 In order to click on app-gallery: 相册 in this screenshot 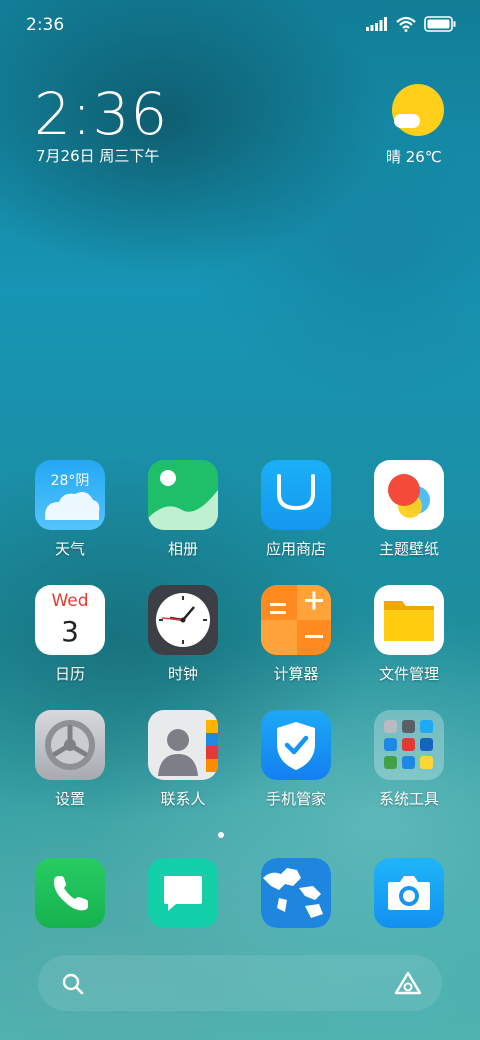, I will do `click(183, 509)`.